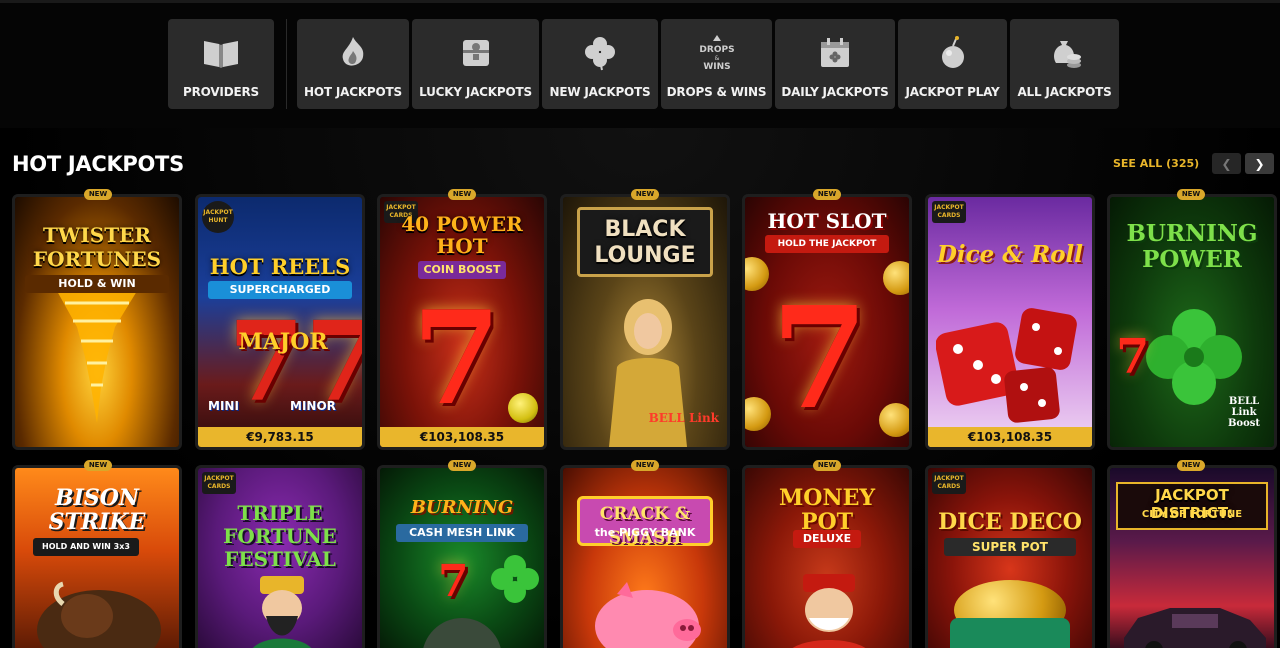 This screenshot has height=648, width=1280. Describe the element at coordinates (475, 92) in the screenshot. I see `category-label: LUCKY JACKPOTS` at that location.